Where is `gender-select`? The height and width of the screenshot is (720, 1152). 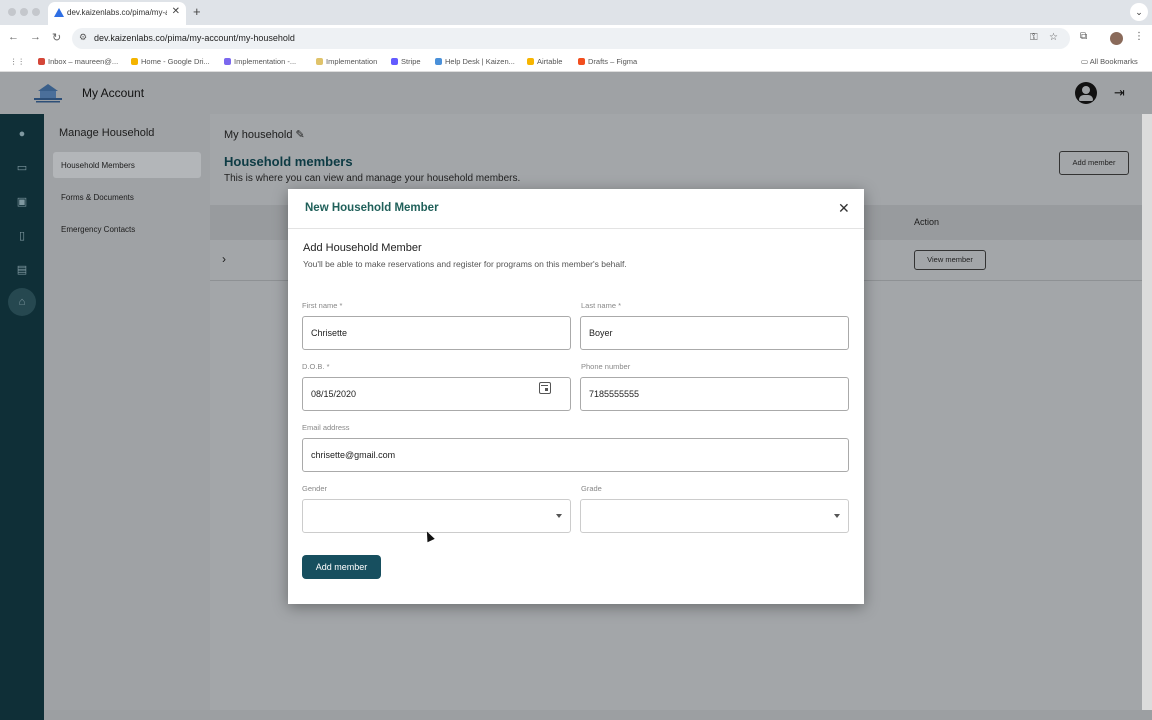 gender-select is located at coordinates (436, 516).